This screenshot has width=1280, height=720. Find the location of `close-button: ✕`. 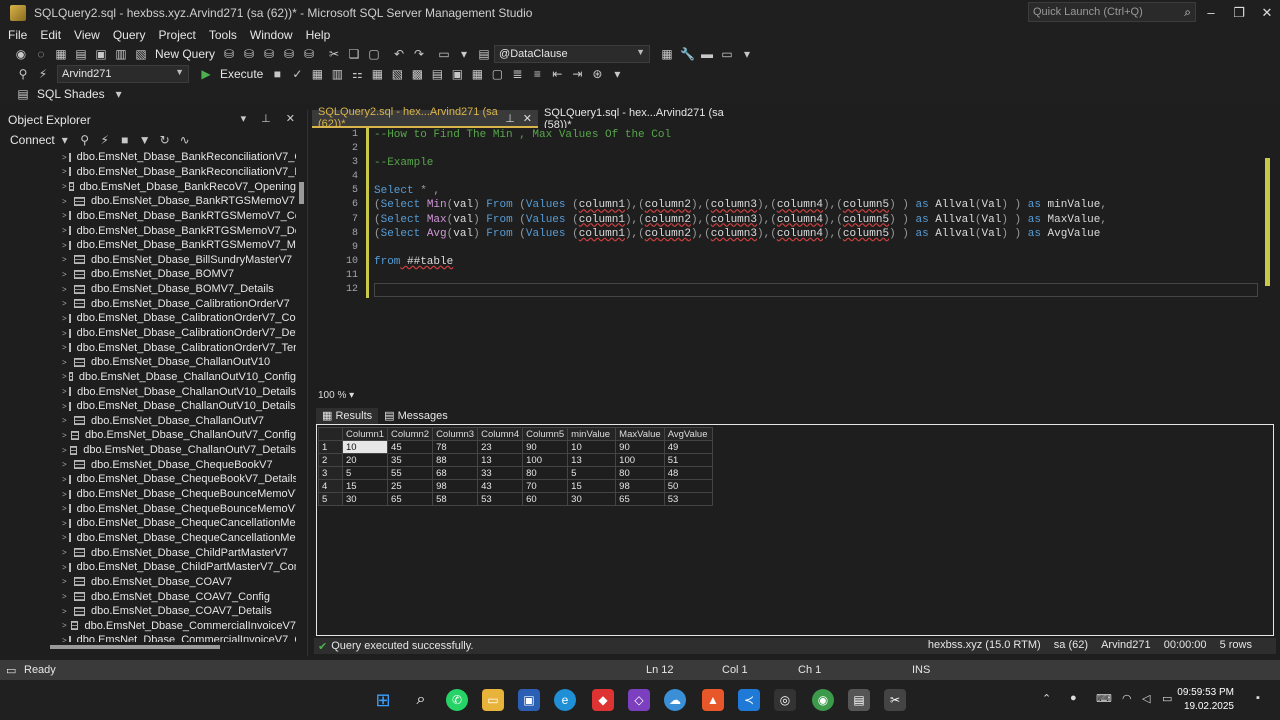

close-button: ✕ is located at coordinates (1266, 13).